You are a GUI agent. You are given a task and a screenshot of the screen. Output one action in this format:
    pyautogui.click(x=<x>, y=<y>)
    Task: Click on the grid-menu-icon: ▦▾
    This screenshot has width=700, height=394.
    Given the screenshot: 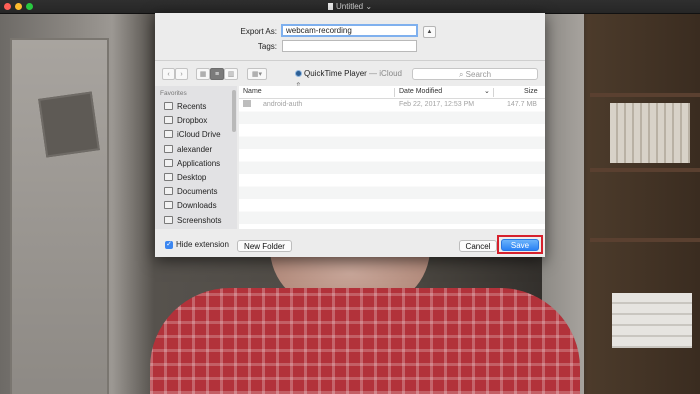 What is the action you would take?
    pyautogui.click(x=257, y=74)
    